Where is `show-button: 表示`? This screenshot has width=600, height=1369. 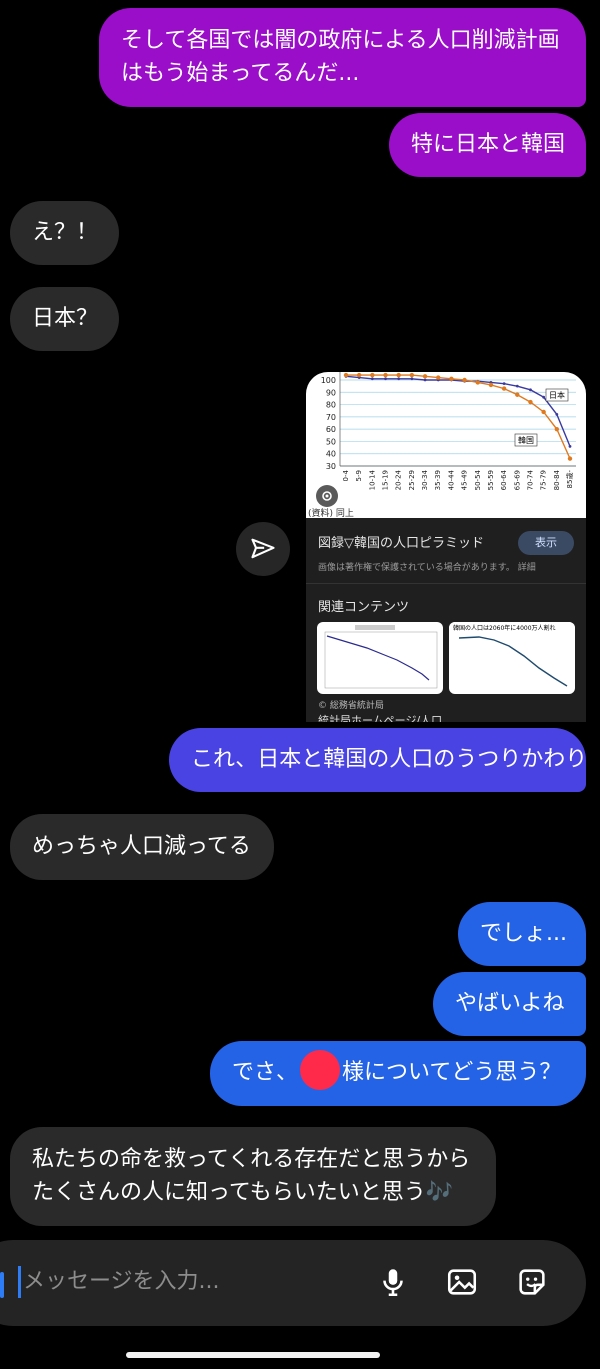
show-button: 表示 is located at coordinates (546, 543).